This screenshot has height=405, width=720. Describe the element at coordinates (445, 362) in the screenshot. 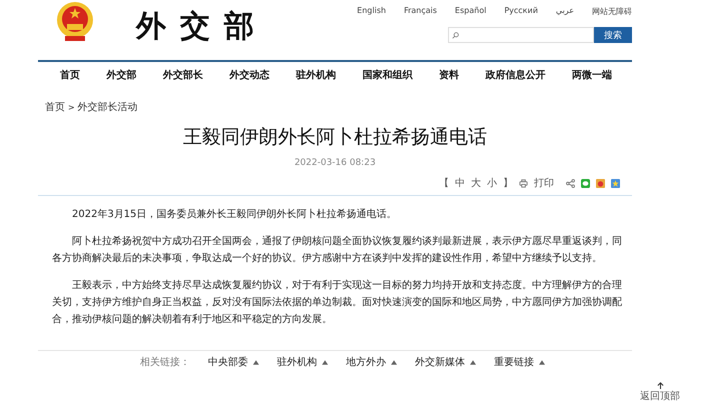

I see `link-dropdown: 外交新媒体` at that location.